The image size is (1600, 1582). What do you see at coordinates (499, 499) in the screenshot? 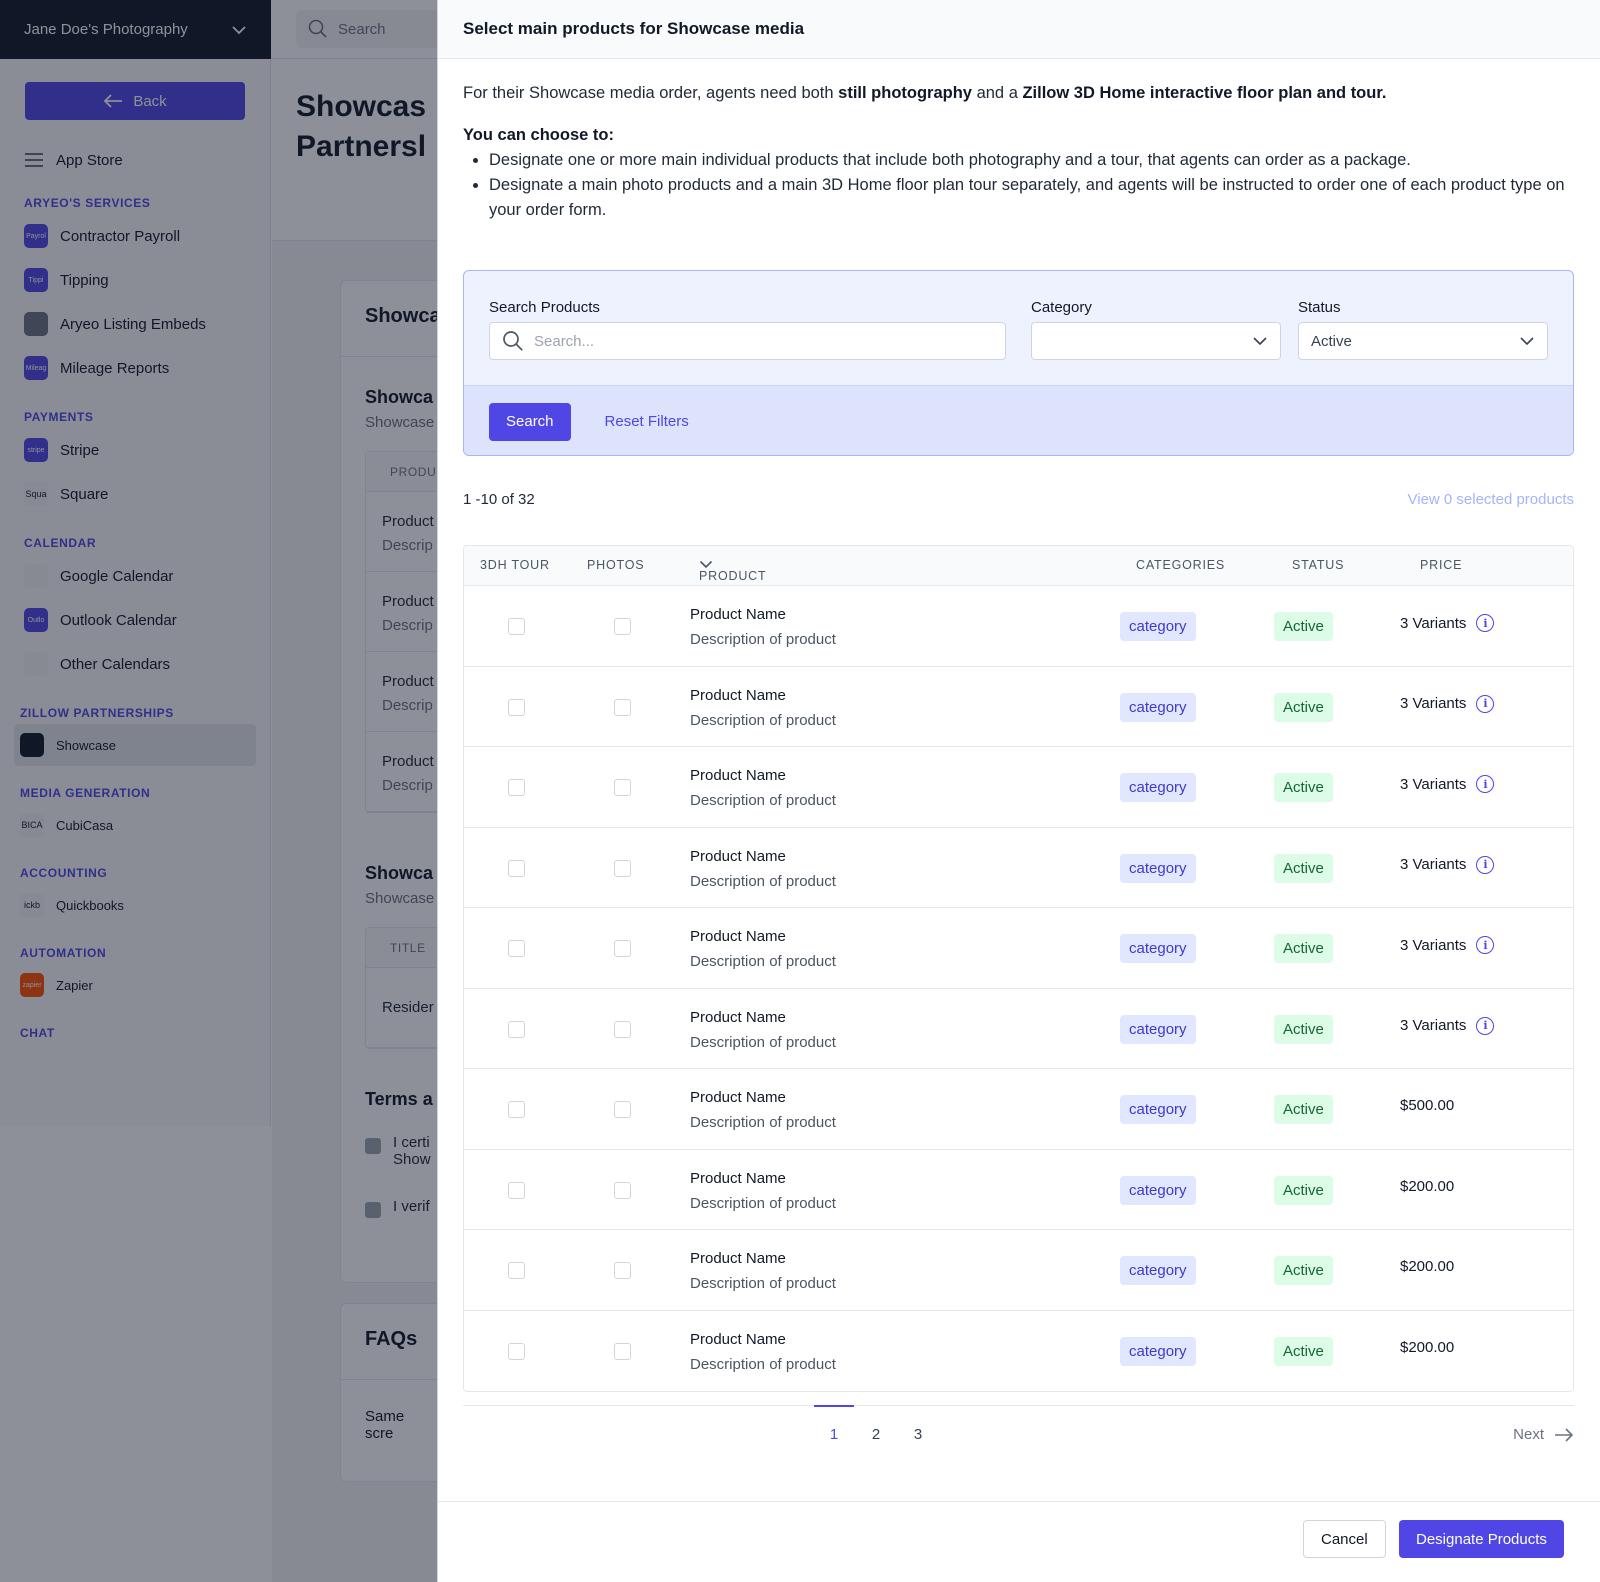
I see `results-count: 1 -10 of 32` at bounding box center [499, 499].